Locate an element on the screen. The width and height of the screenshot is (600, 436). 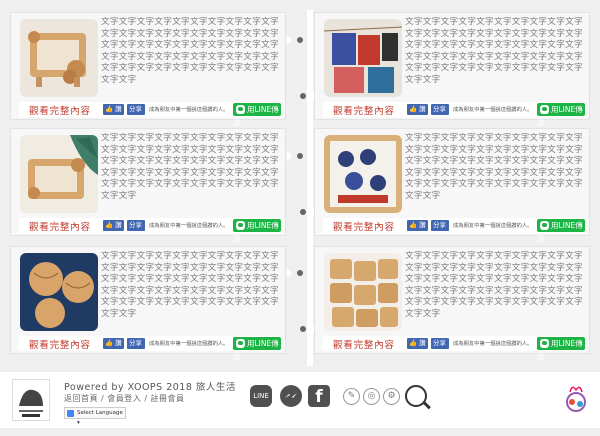
timeline-axis is located at coordinates (310, 188).